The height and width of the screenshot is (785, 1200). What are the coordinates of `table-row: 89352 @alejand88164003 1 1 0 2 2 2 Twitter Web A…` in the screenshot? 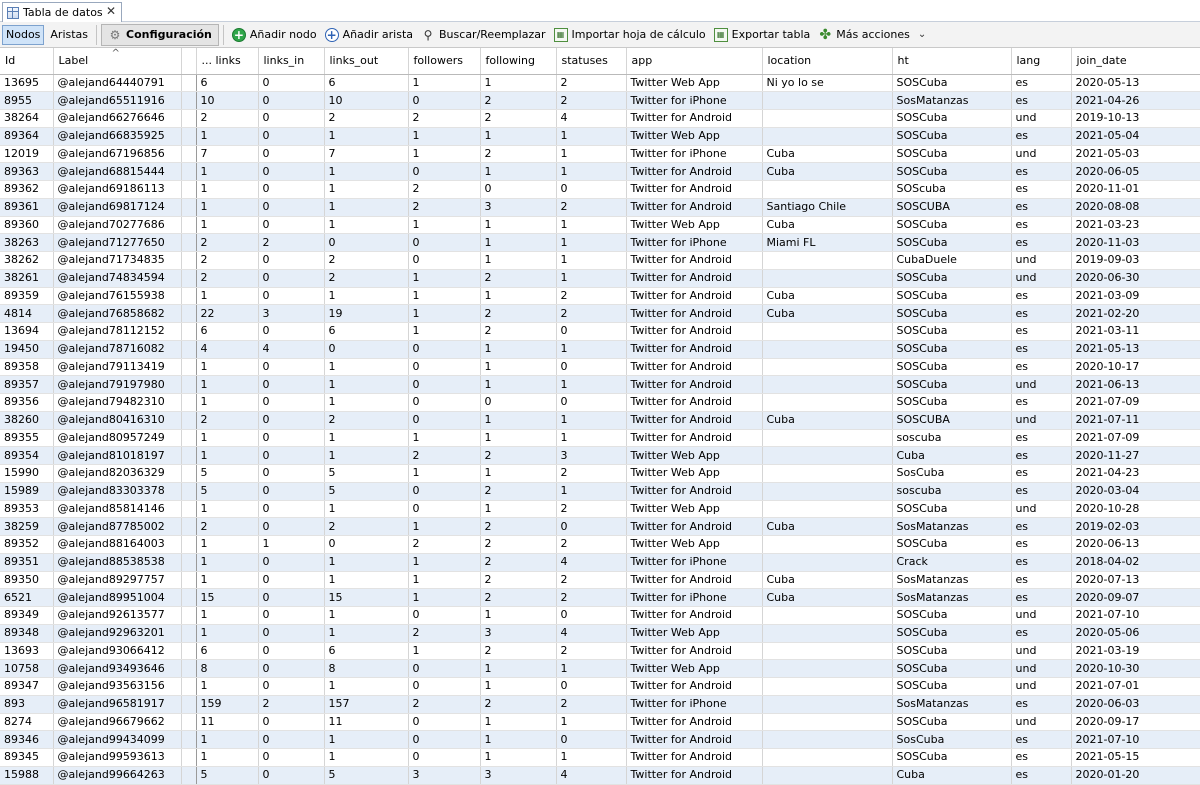 It's located at (600, 544).